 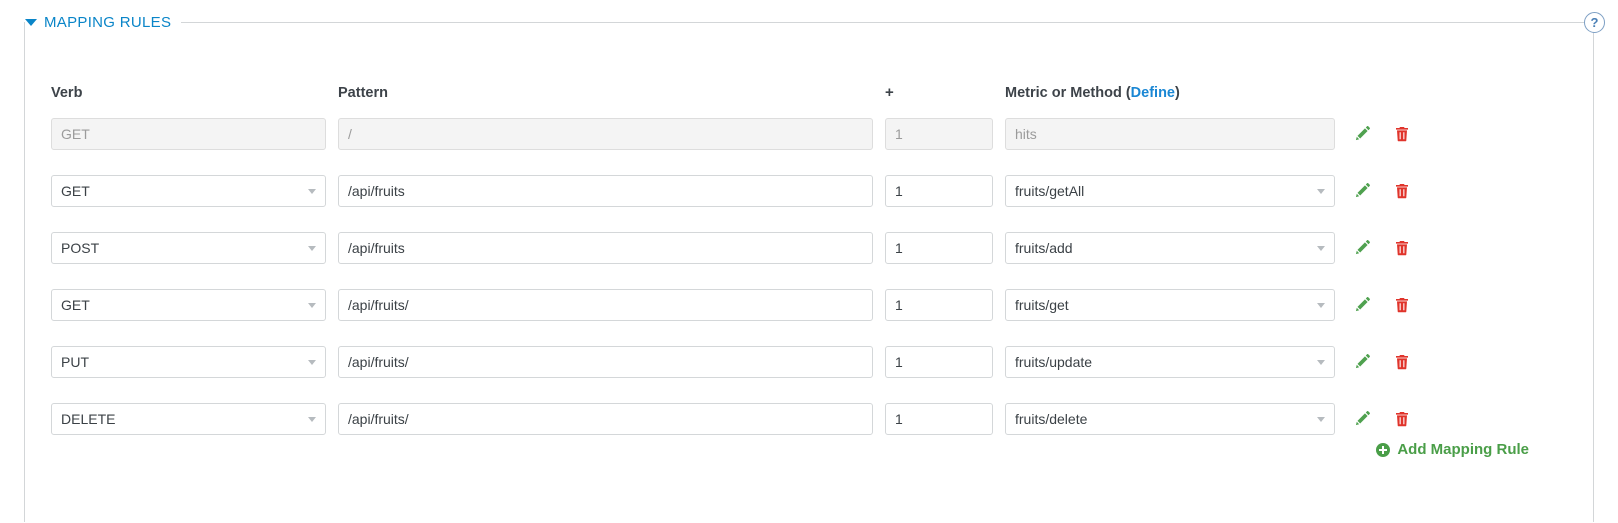 I want to click on pattern-value: /, so click(x=350, y=133).